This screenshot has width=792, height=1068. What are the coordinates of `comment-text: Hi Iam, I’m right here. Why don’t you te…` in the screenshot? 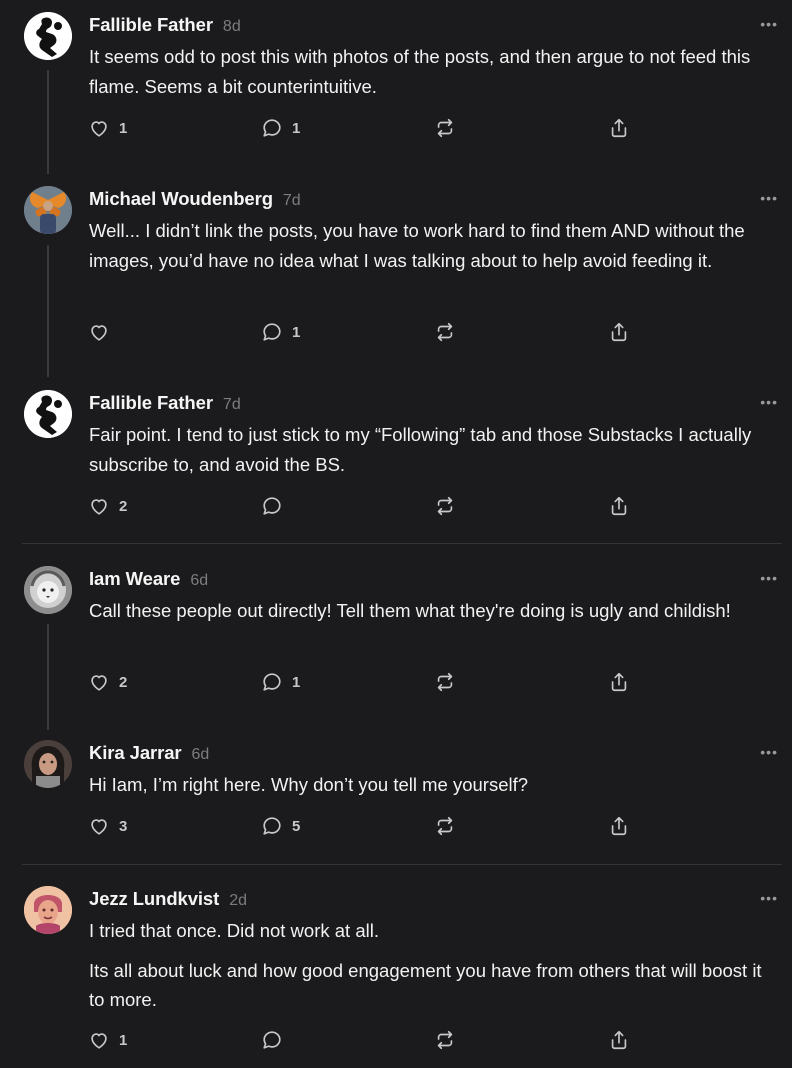 It's located at (309, 784).